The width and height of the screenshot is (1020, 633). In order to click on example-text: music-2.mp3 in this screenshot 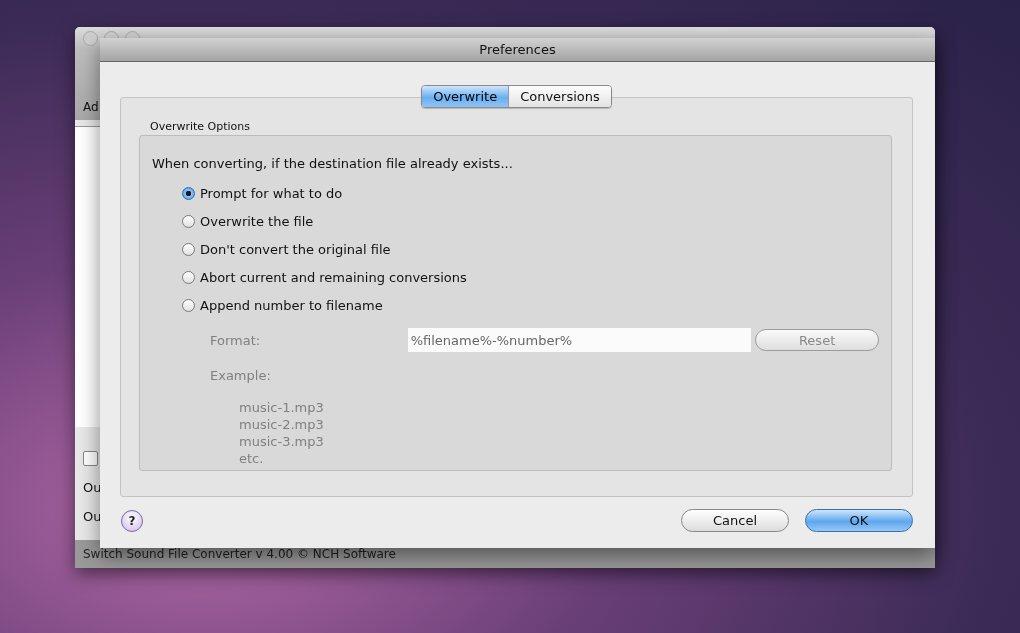, I will do `click(282, 424)`.